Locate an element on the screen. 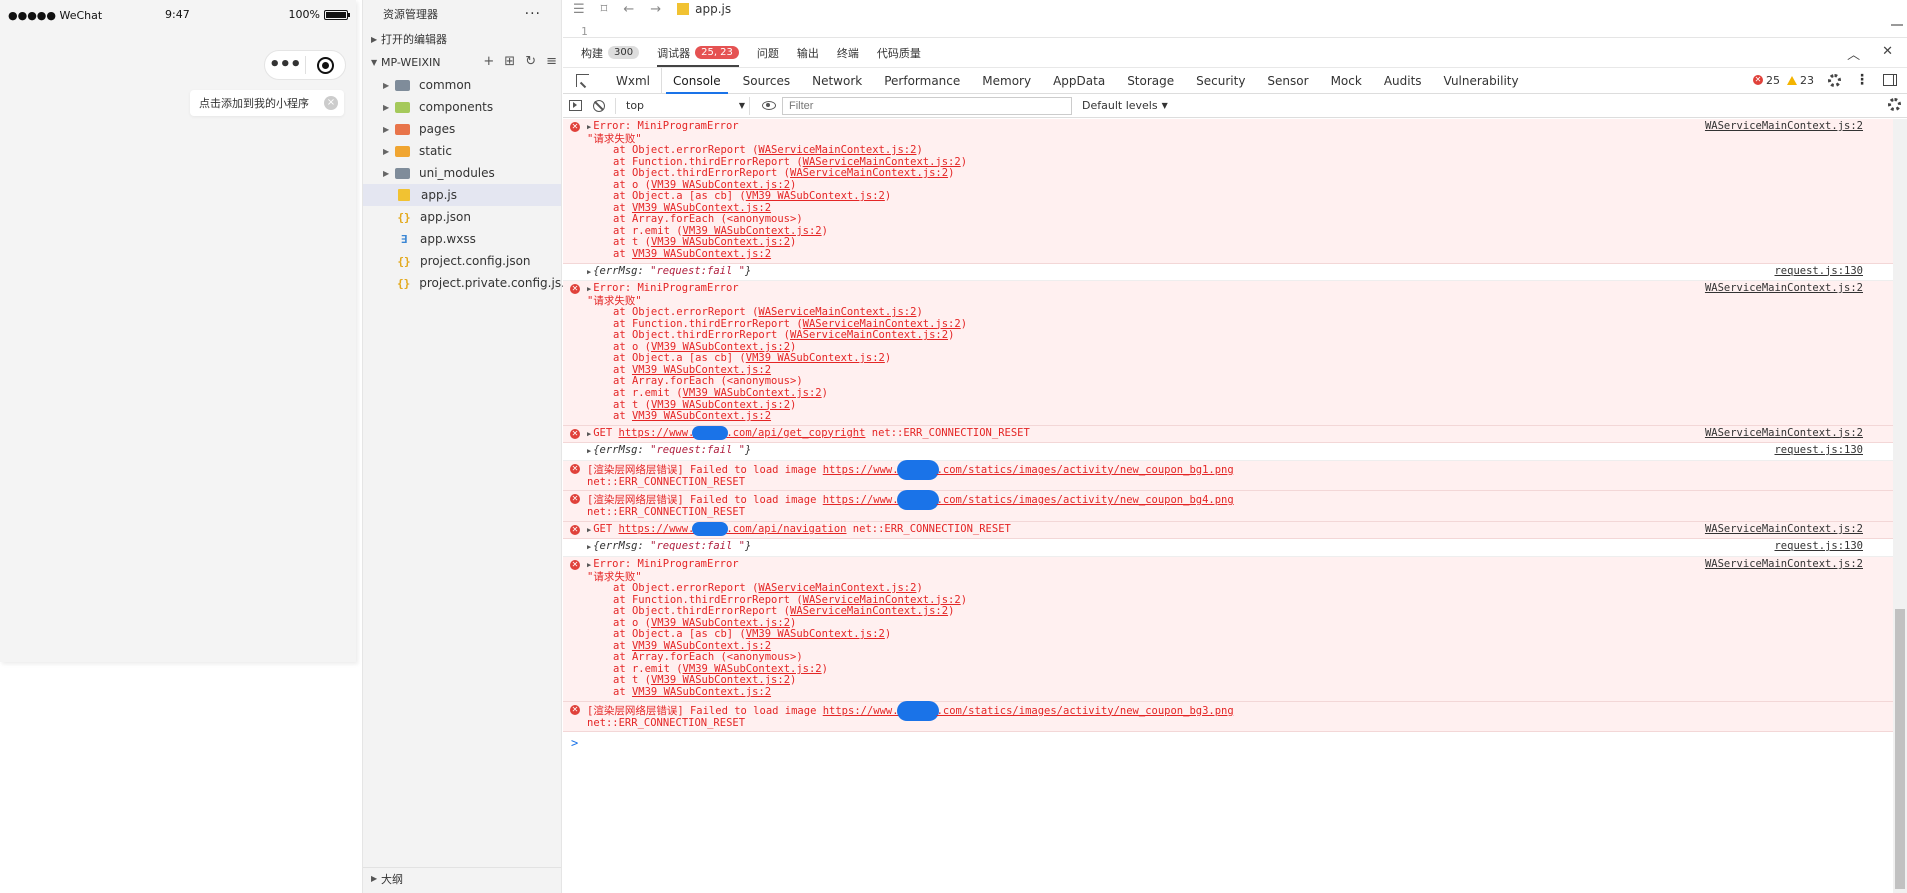 The image size is (1907, 893). file-item: {} app.json is located at coordinates (462, 217).